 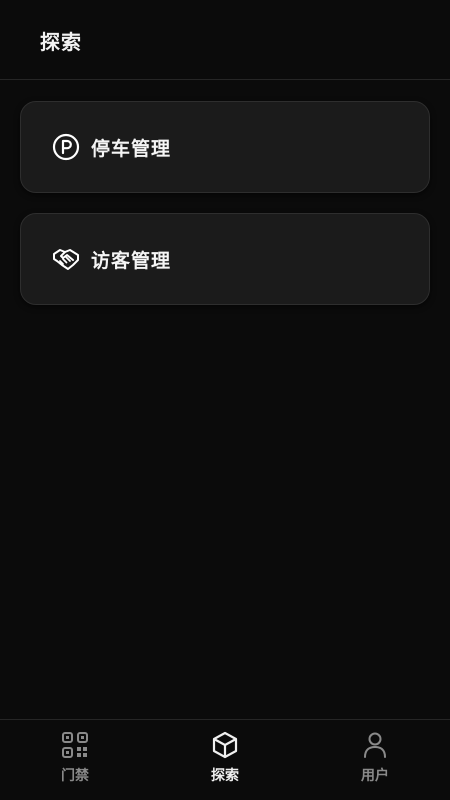 I want to click on tab-user: 用户, so click(x=375, y=760).